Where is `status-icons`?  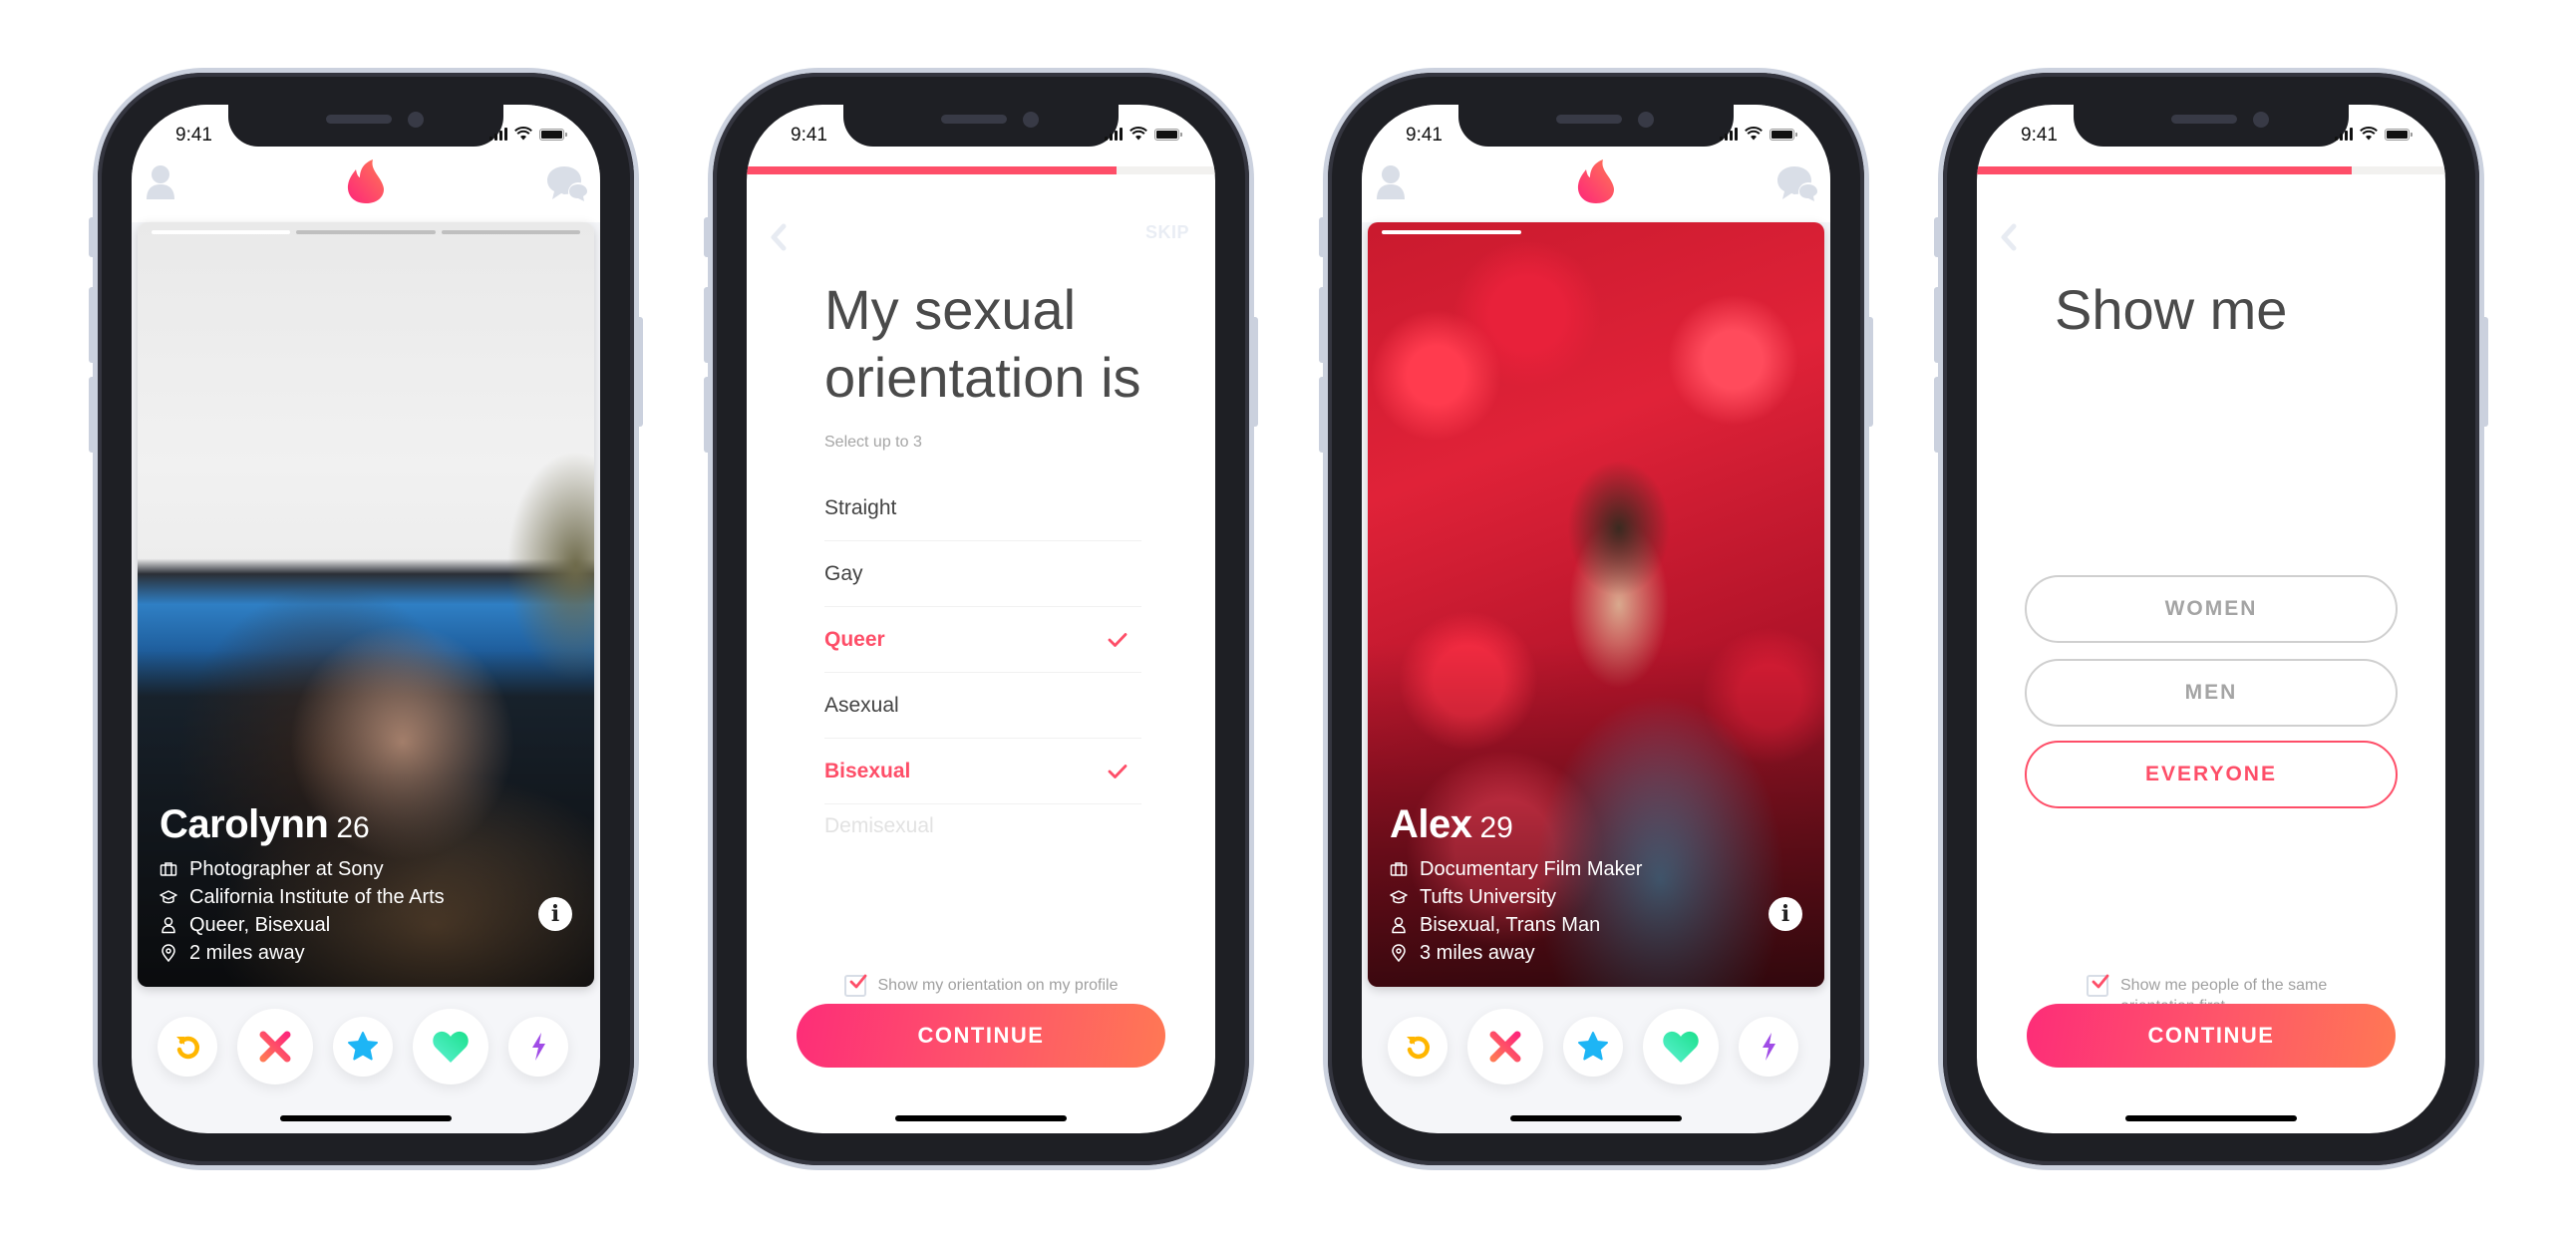 status-icons is located at coordinates (1758, 134).